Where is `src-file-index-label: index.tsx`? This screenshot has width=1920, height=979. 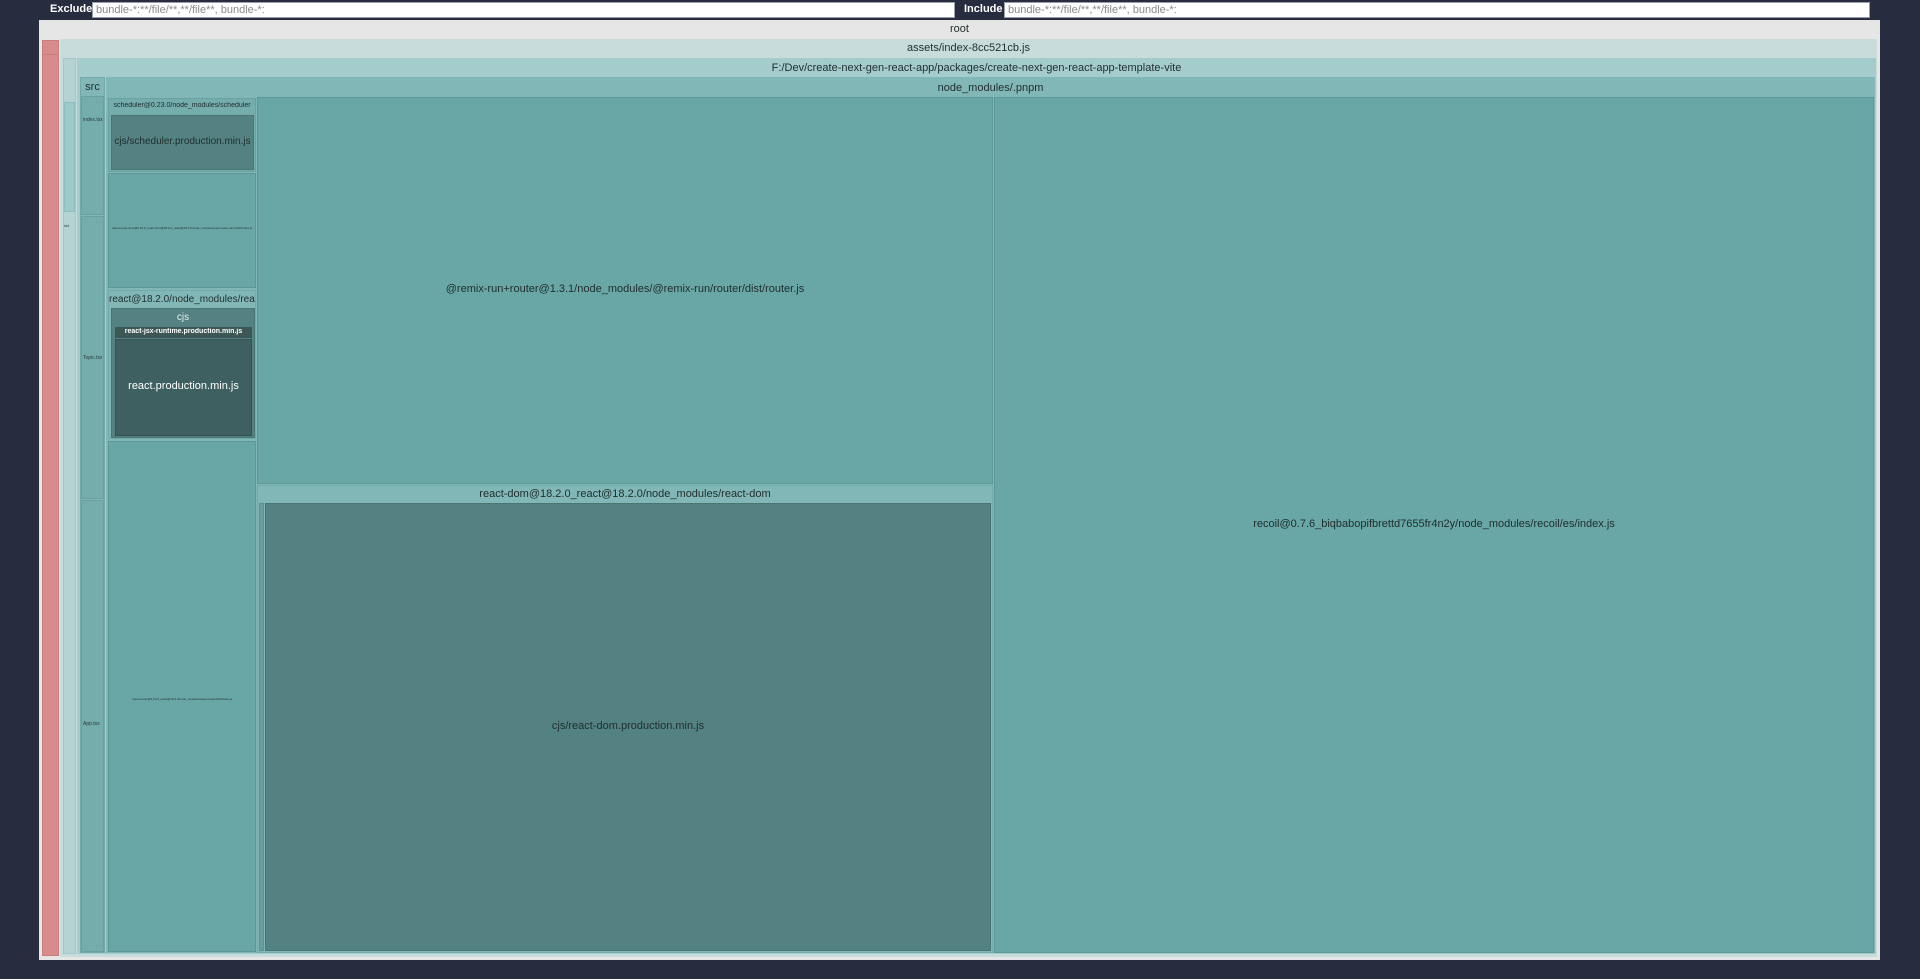
src-file-index-label: index.tsx is located at coordinates (93, 120).